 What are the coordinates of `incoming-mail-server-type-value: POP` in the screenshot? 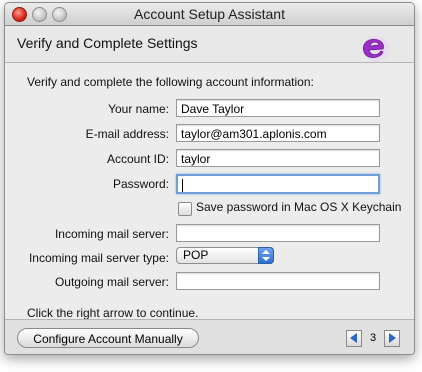 It's located at (196, 255).